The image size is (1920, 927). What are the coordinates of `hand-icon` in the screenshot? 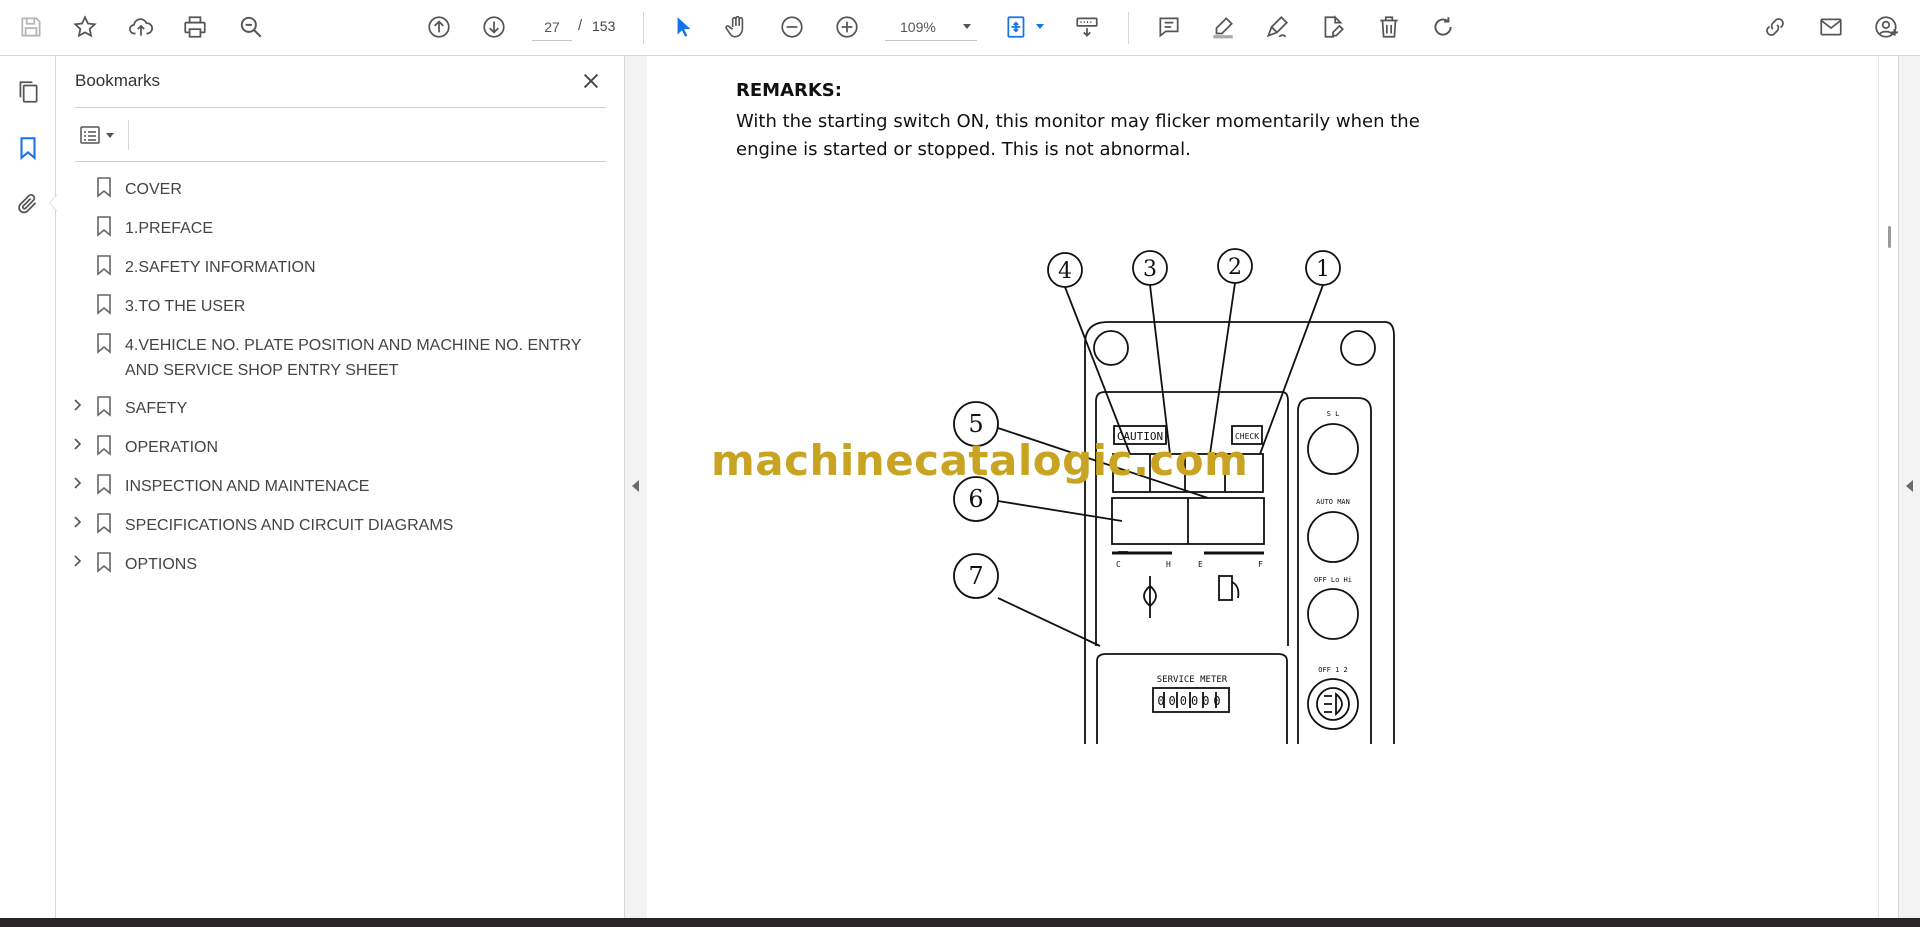 It's located at (737, 27).